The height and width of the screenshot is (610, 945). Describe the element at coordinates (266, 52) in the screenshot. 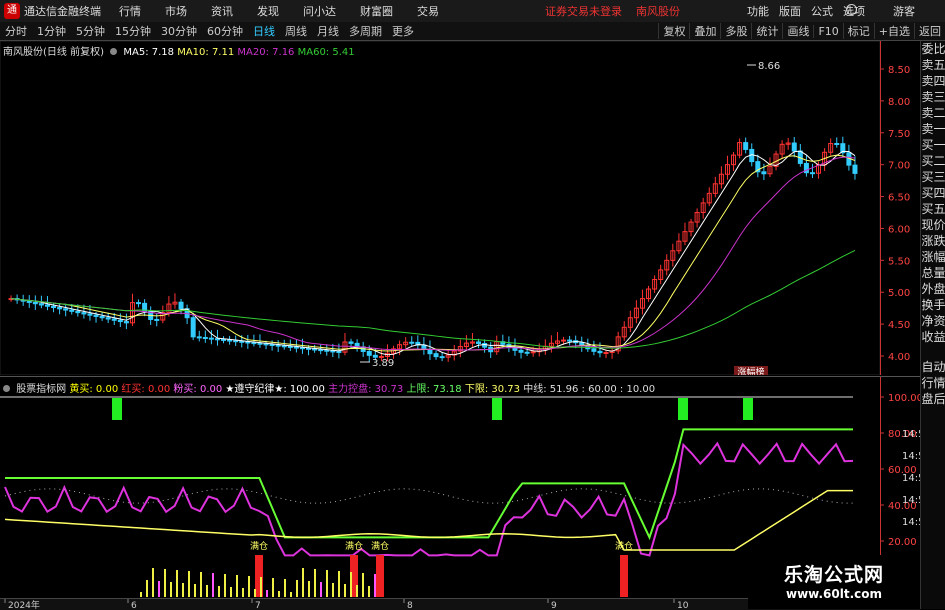

I see `ma20-label: MA20: 7.16` at that location.